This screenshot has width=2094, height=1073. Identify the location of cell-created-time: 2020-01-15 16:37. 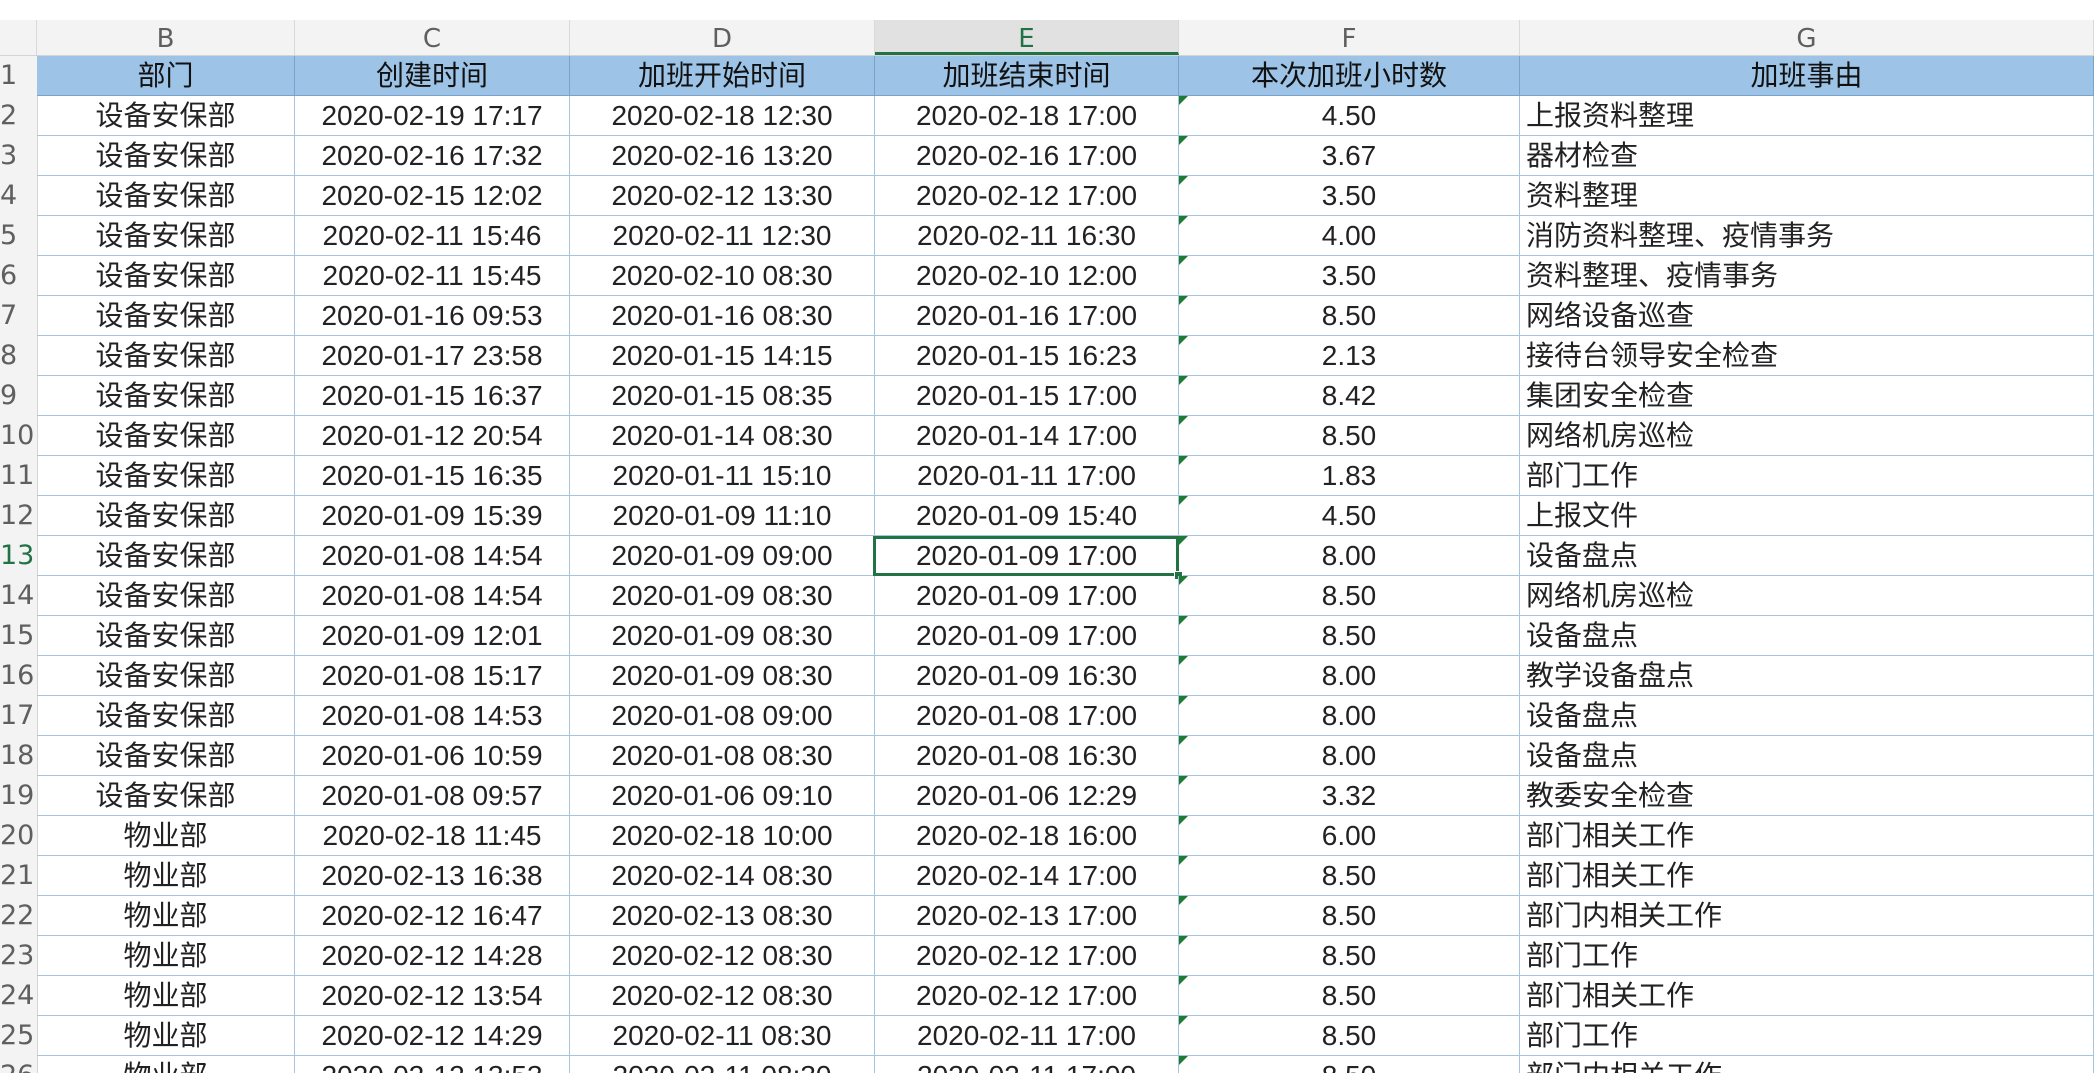
(432, 396).